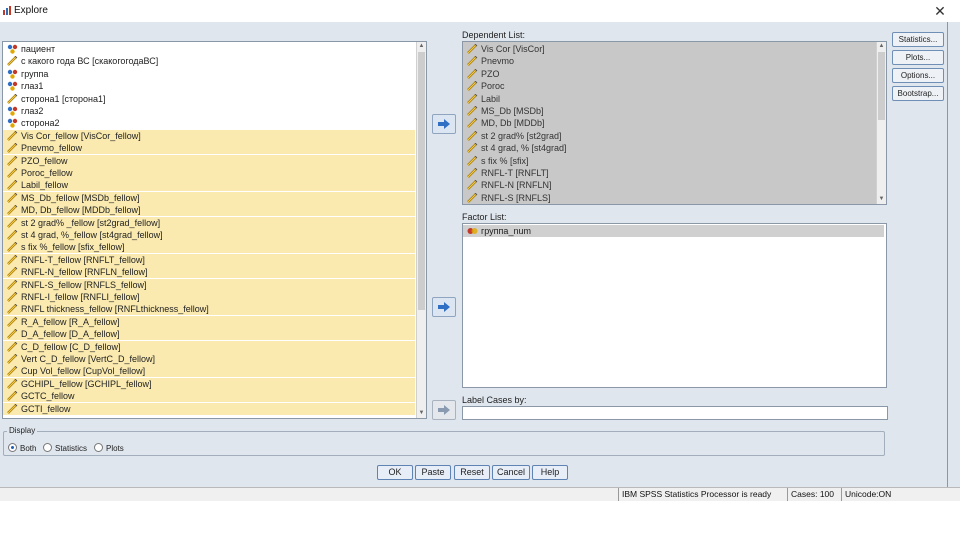  I want to click on list-item: глаз2, so click(209, 111).